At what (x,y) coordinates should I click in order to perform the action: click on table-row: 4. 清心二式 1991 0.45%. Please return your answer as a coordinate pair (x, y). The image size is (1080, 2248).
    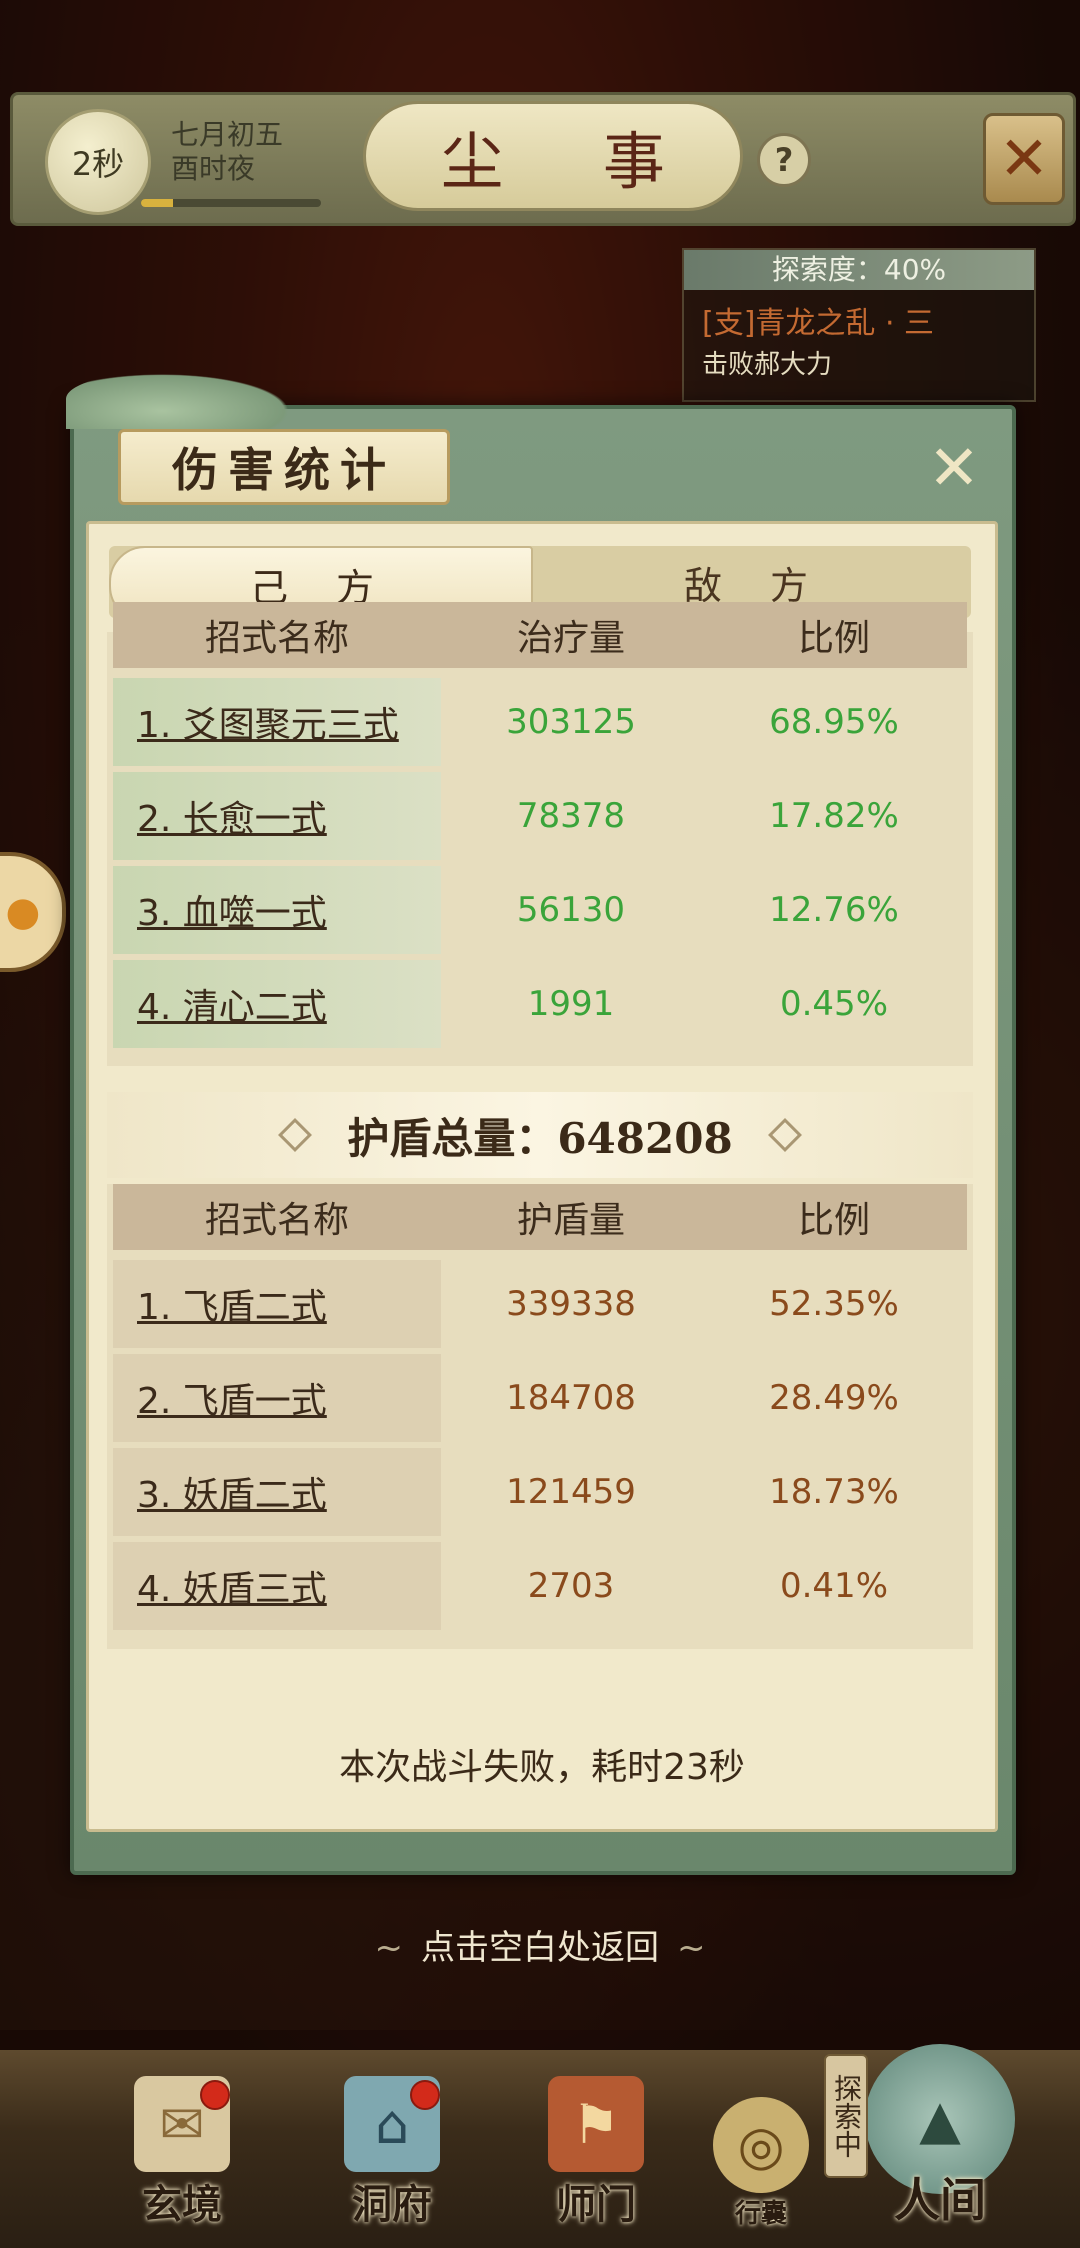
    Looking at the image, I should click on (540, 1004).